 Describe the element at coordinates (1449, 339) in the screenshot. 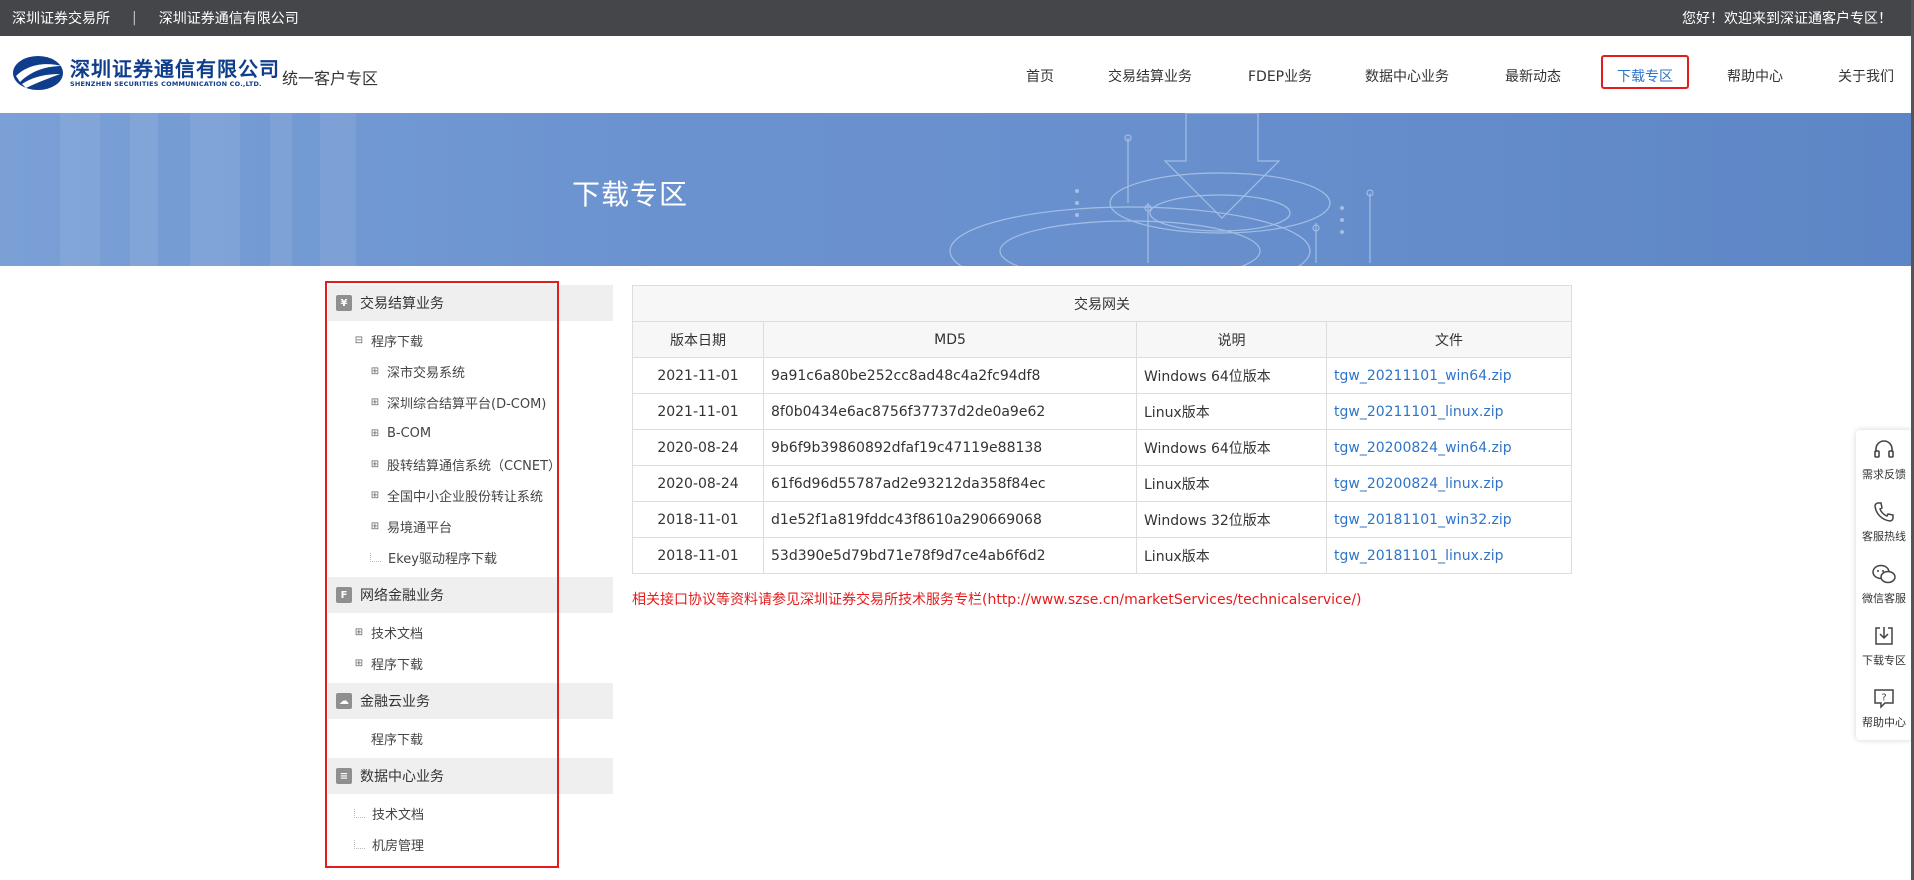

I see `column-header-file: 文件` at that location.